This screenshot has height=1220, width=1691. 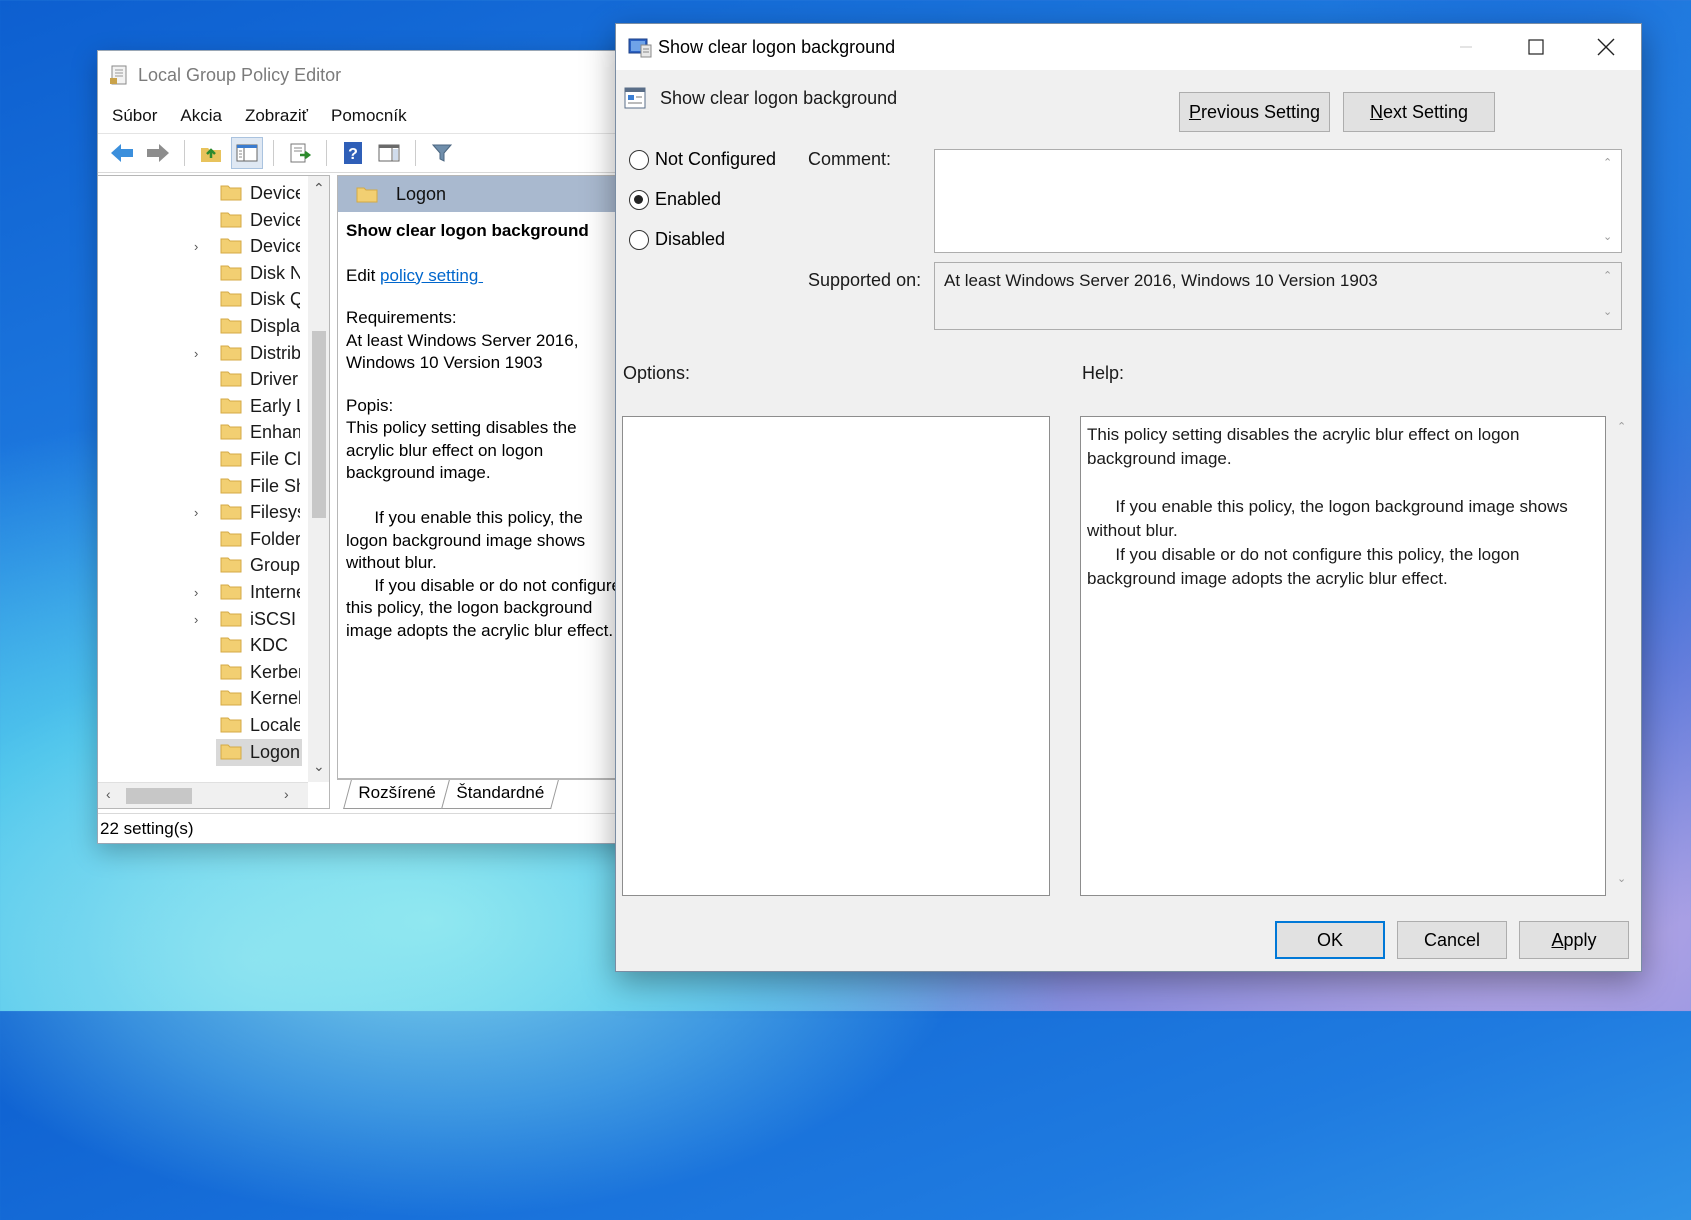 I want to click on tree-item-label: Interne, so click(x=275, y=592).